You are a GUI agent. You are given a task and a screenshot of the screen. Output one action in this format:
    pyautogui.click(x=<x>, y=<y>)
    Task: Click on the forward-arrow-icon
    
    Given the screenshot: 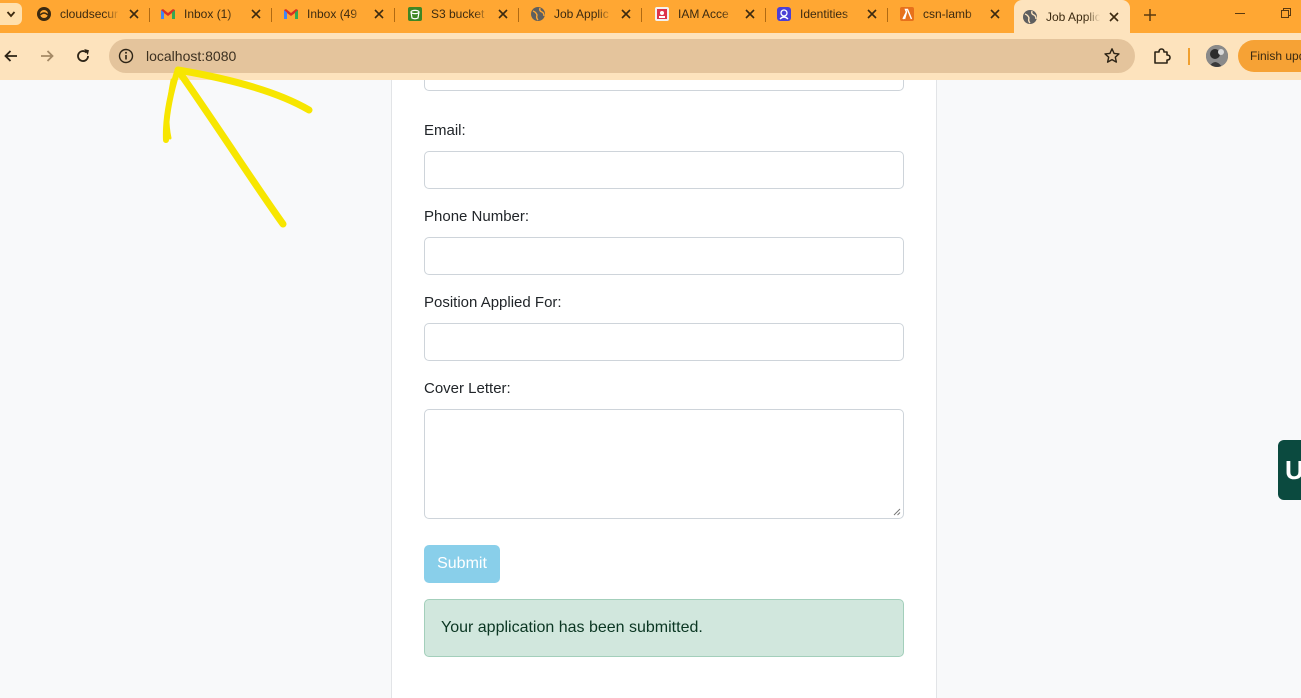 What is the action you would take?
    pyautogui.click(x=47, y=56)
    